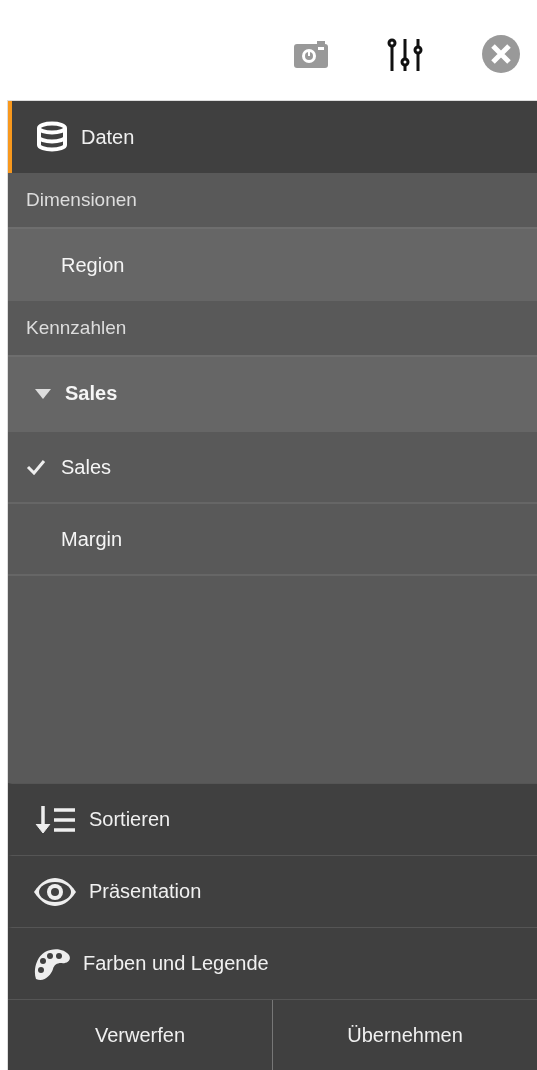 Image resolution: width=537 pixels, height=1070 pixels. Describe the element at coordinates (272, 200) in the screenshot. I see `group-heading: Dimensionen` at that location.